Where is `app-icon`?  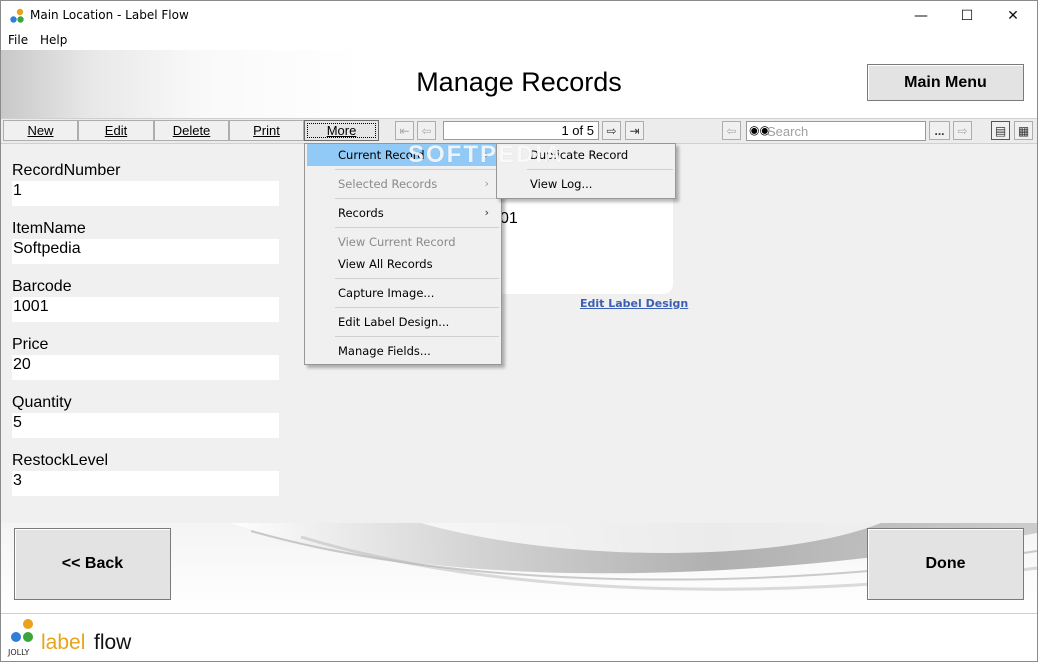
app-icon is located at coordinates (17, 15).